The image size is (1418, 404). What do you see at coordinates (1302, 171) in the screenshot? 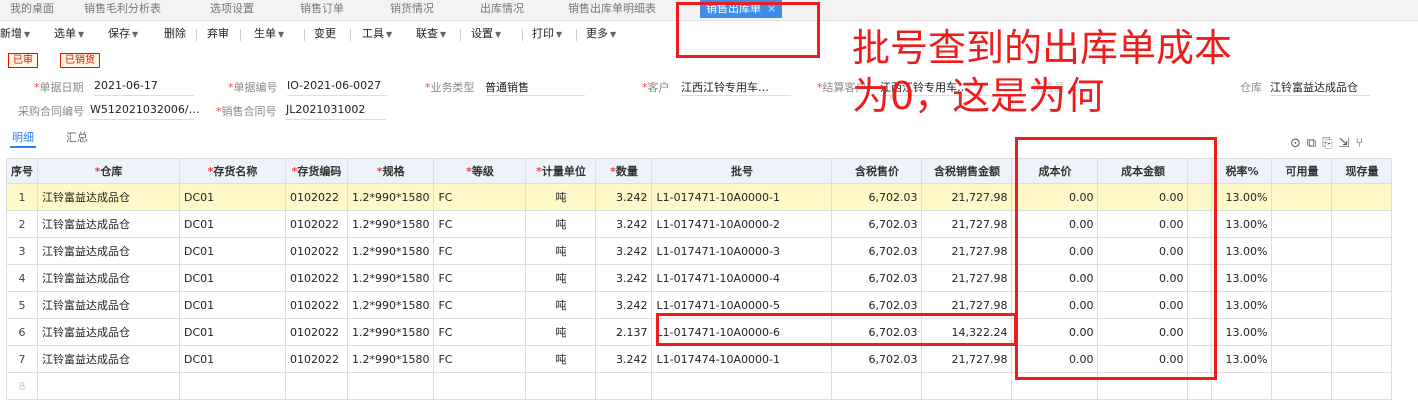
I see `col-available-header: 可用量` at bounding box center [1302, 171].